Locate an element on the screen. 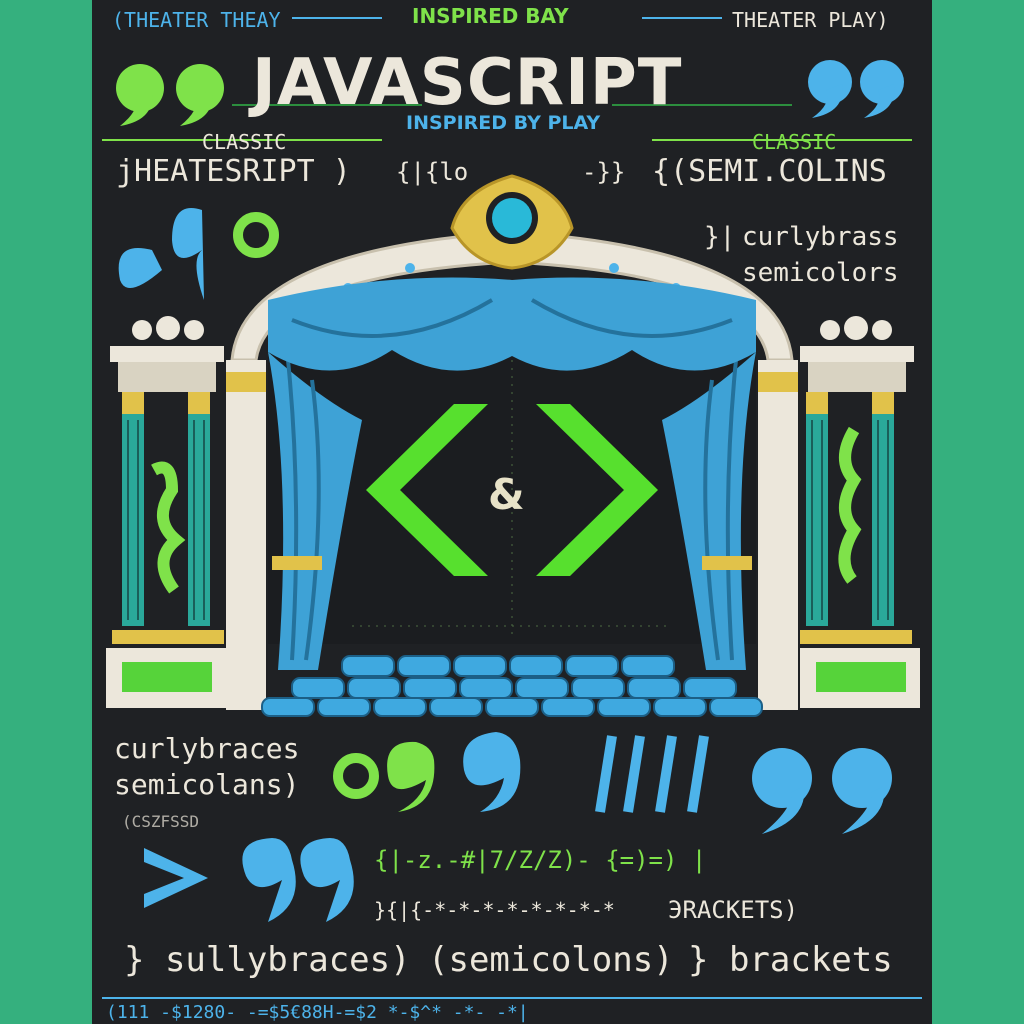  bottom-line2: semicolans) is located at coordinates (207, 784).